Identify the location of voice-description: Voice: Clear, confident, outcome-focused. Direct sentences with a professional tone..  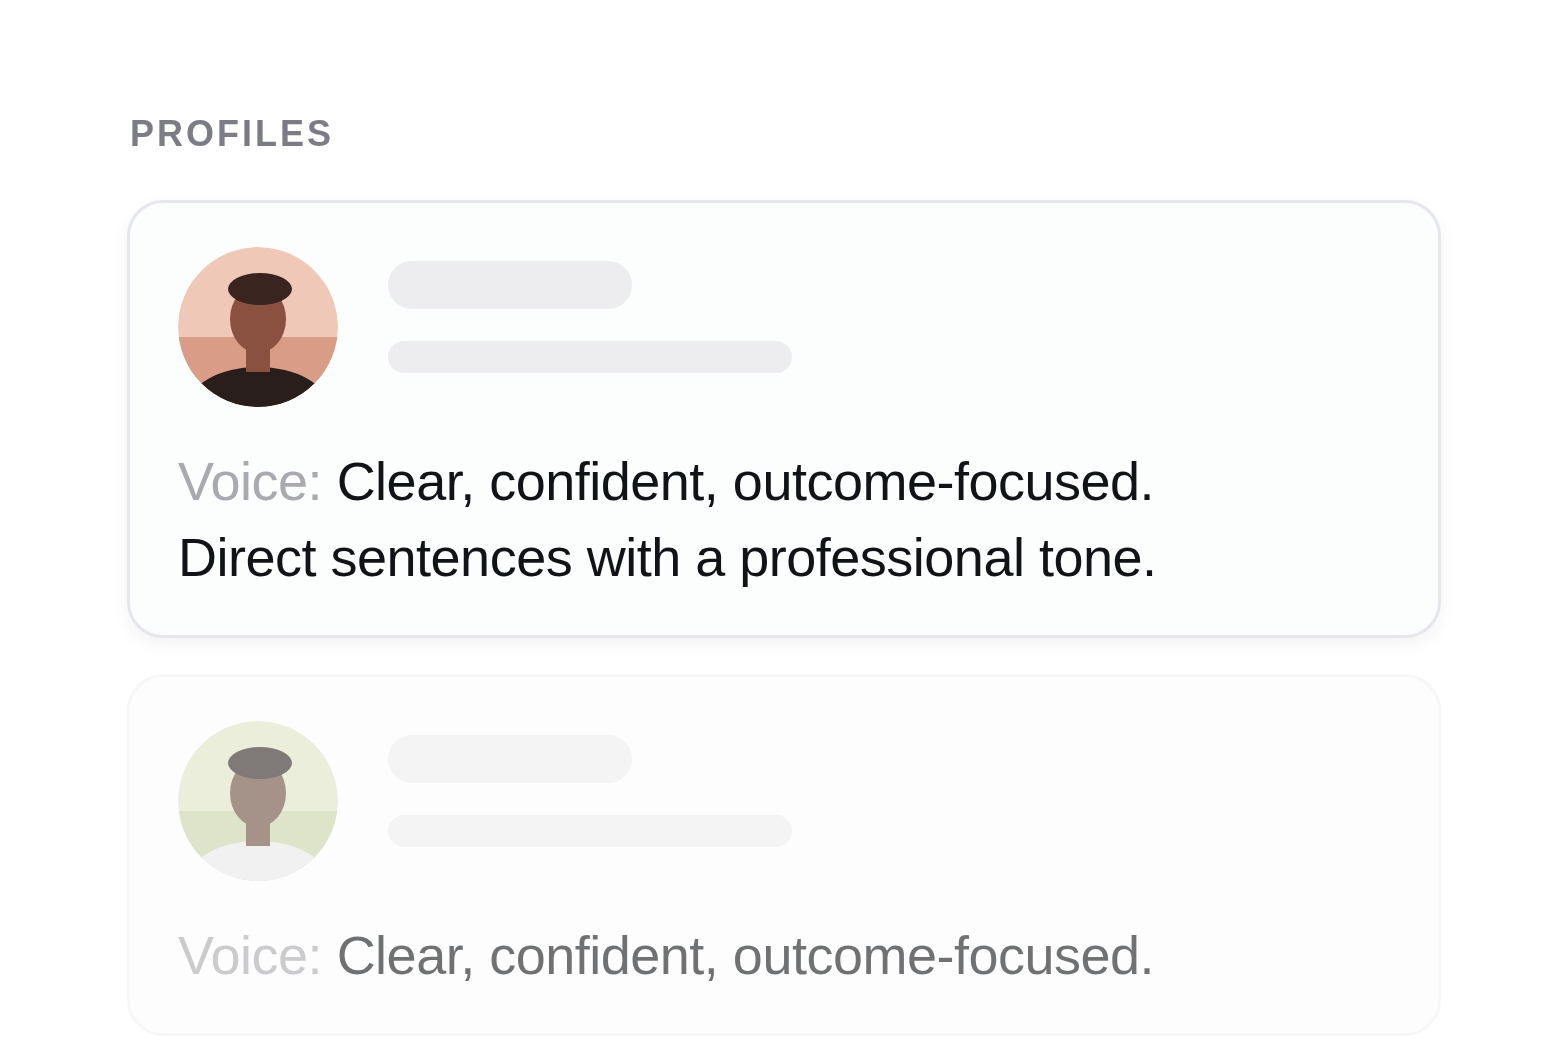
(668, 519).